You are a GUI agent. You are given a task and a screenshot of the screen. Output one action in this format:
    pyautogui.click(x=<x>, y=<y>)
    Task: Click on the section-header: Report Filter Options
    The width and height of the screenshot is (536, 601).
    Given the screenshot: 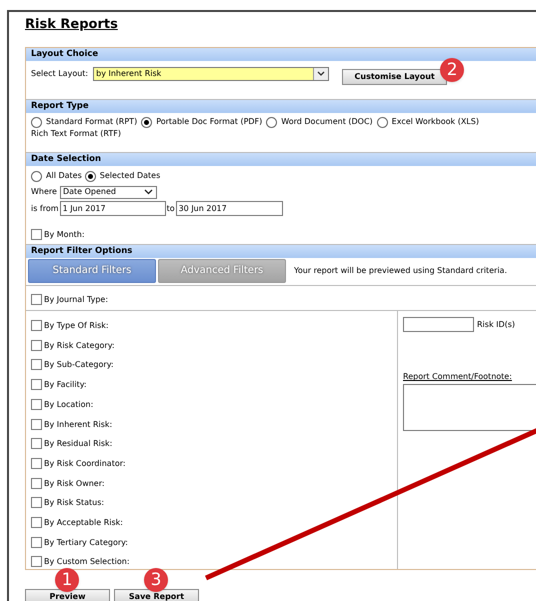 What is the action you would take?
    pyautogui.click(x=281, y=251)
    